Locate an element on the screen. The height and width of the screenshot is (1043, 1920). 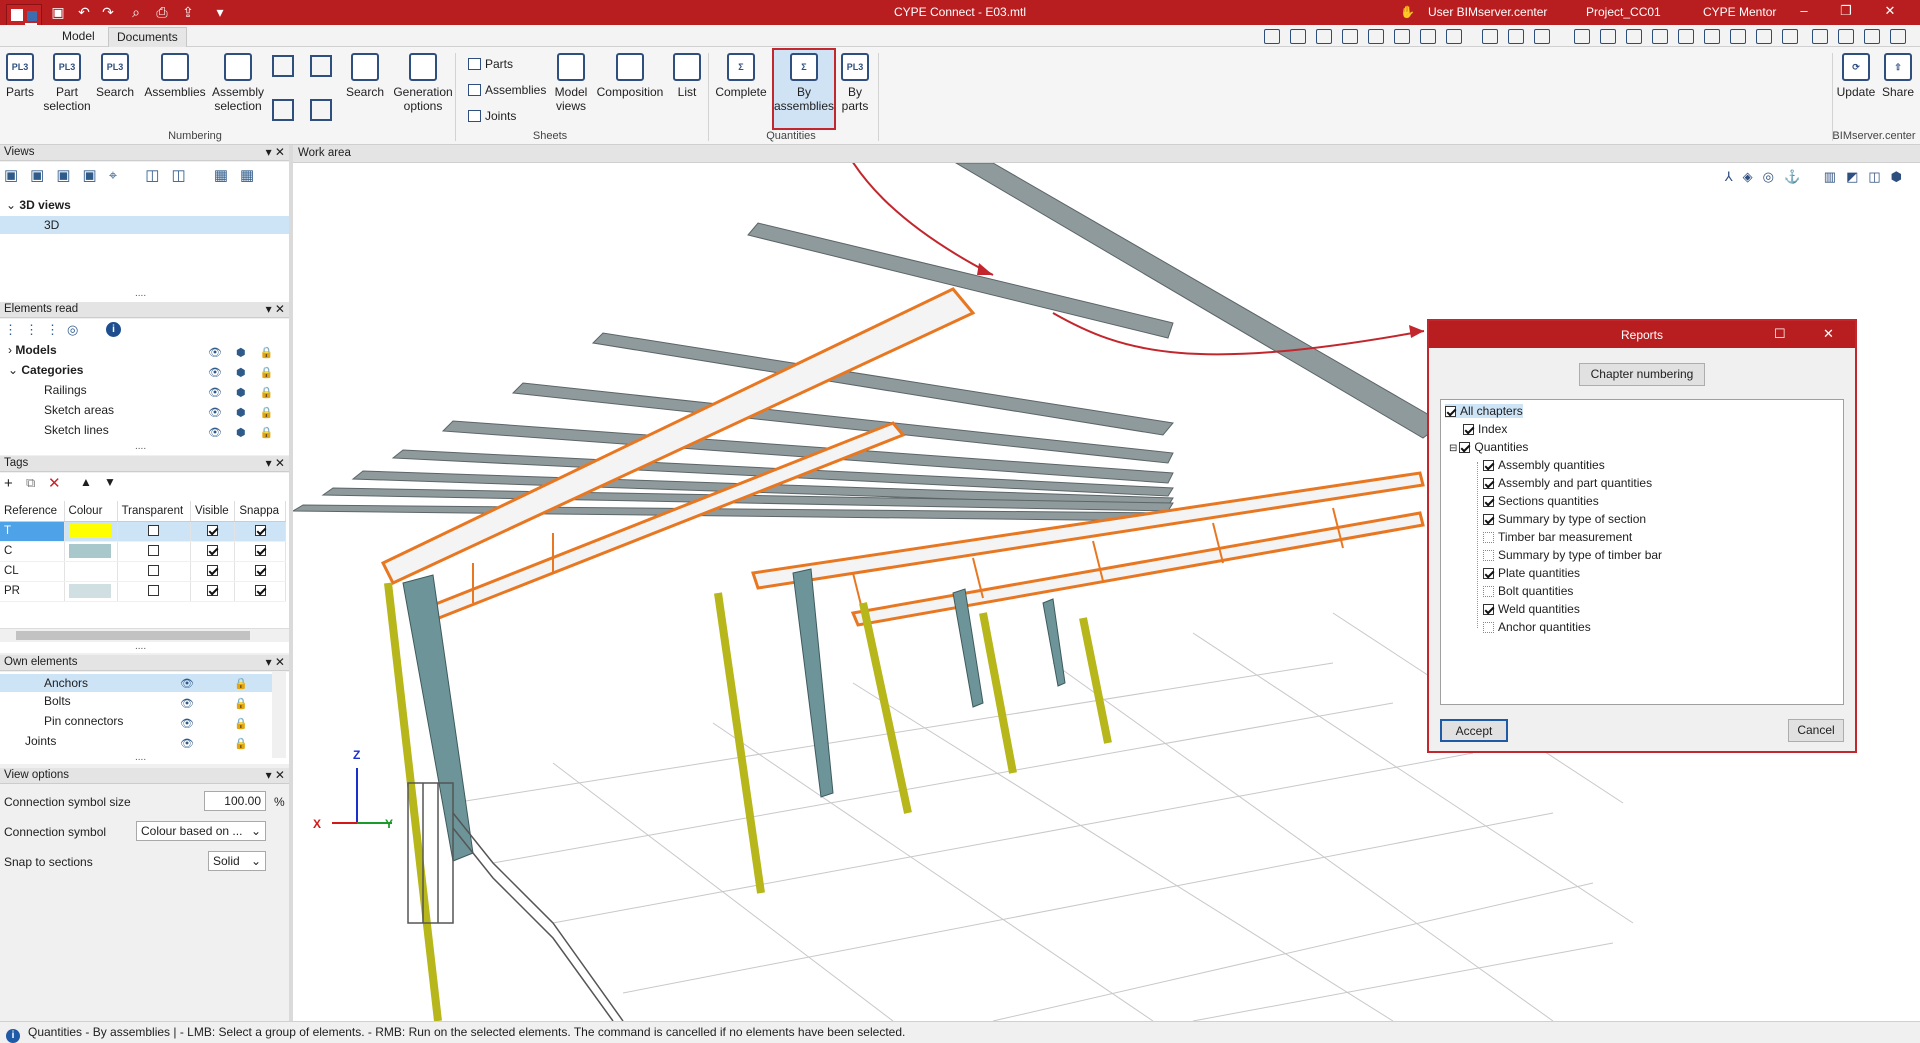
table-row: PR is located at coordinates (143, 591).